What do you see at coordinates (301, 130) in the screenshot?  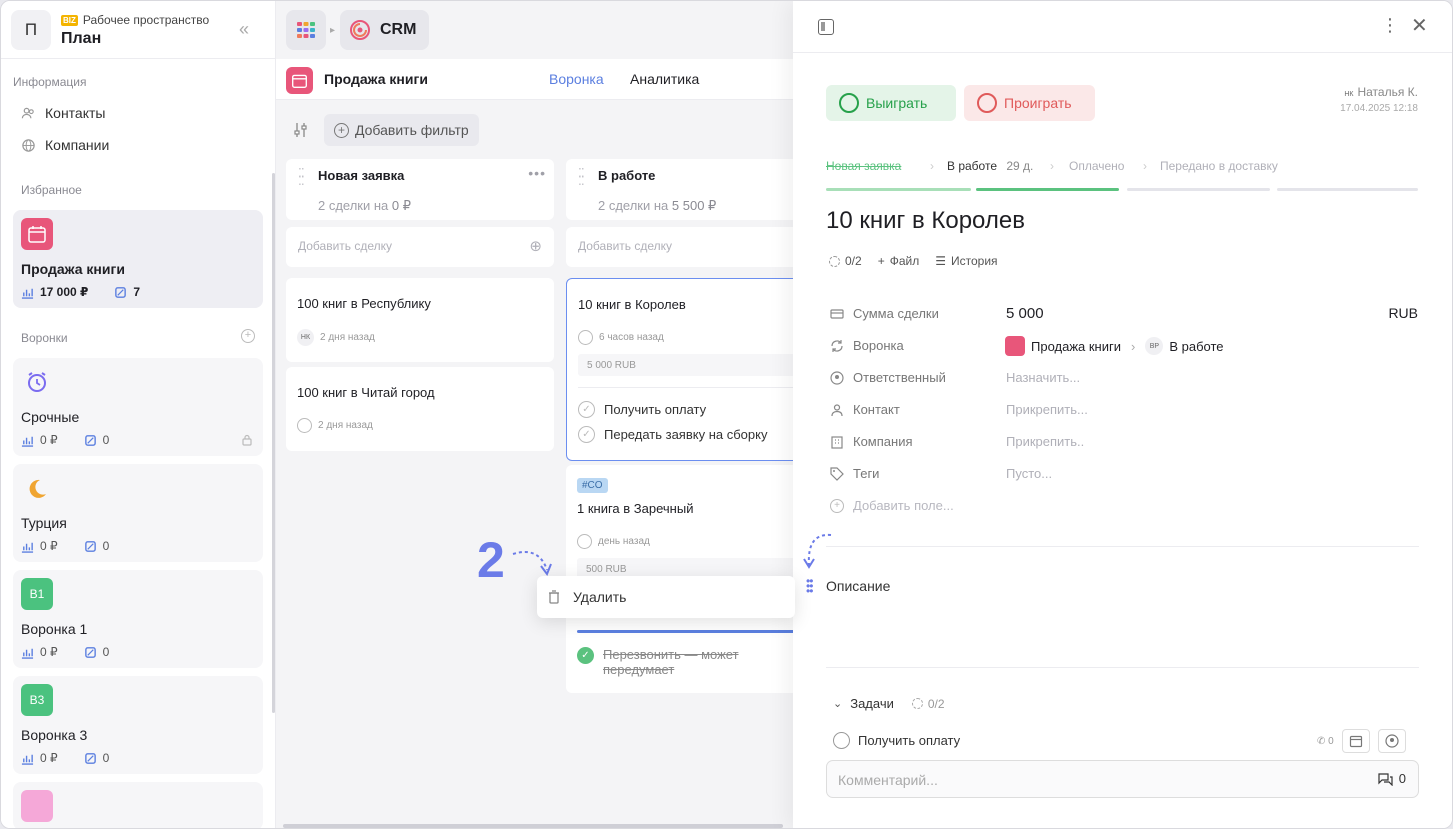 I see `settings-sliders-icon` at bounding box center [301, 130].